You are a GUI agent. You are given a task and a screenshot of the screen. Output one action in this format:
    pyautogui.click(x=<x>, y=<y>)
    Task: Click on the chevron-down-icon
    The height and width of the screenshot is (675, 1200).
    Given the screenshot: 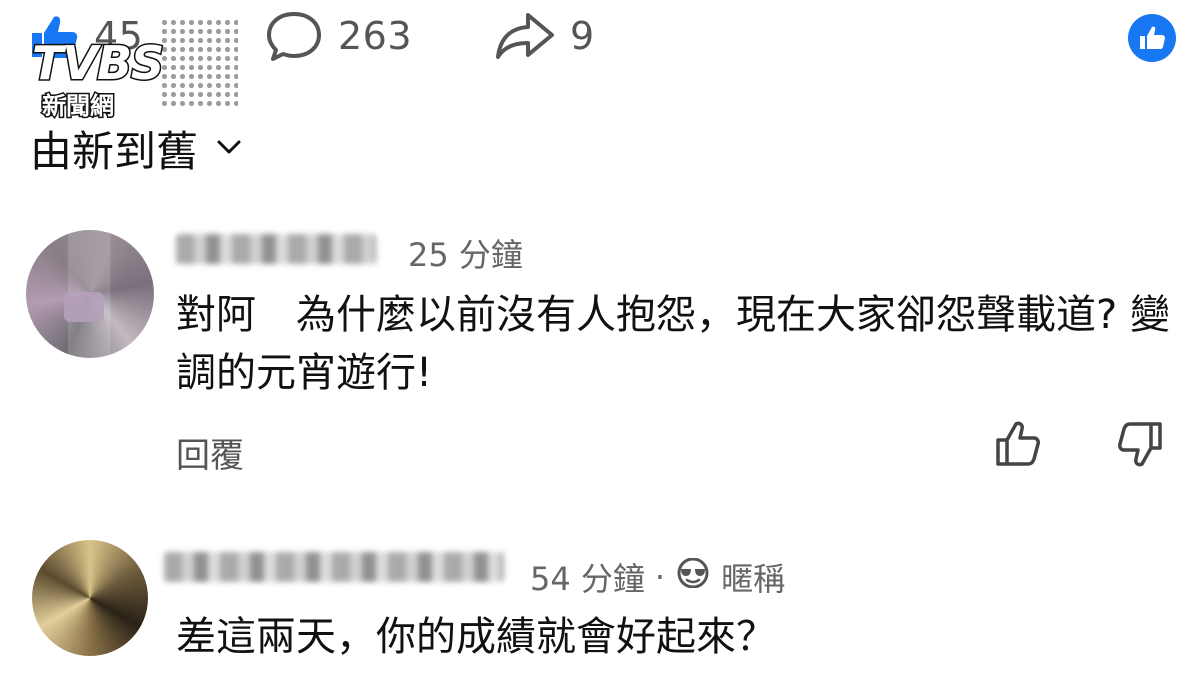 What is the action you would take?
    pyautogui.click(x=229, y=149)
    